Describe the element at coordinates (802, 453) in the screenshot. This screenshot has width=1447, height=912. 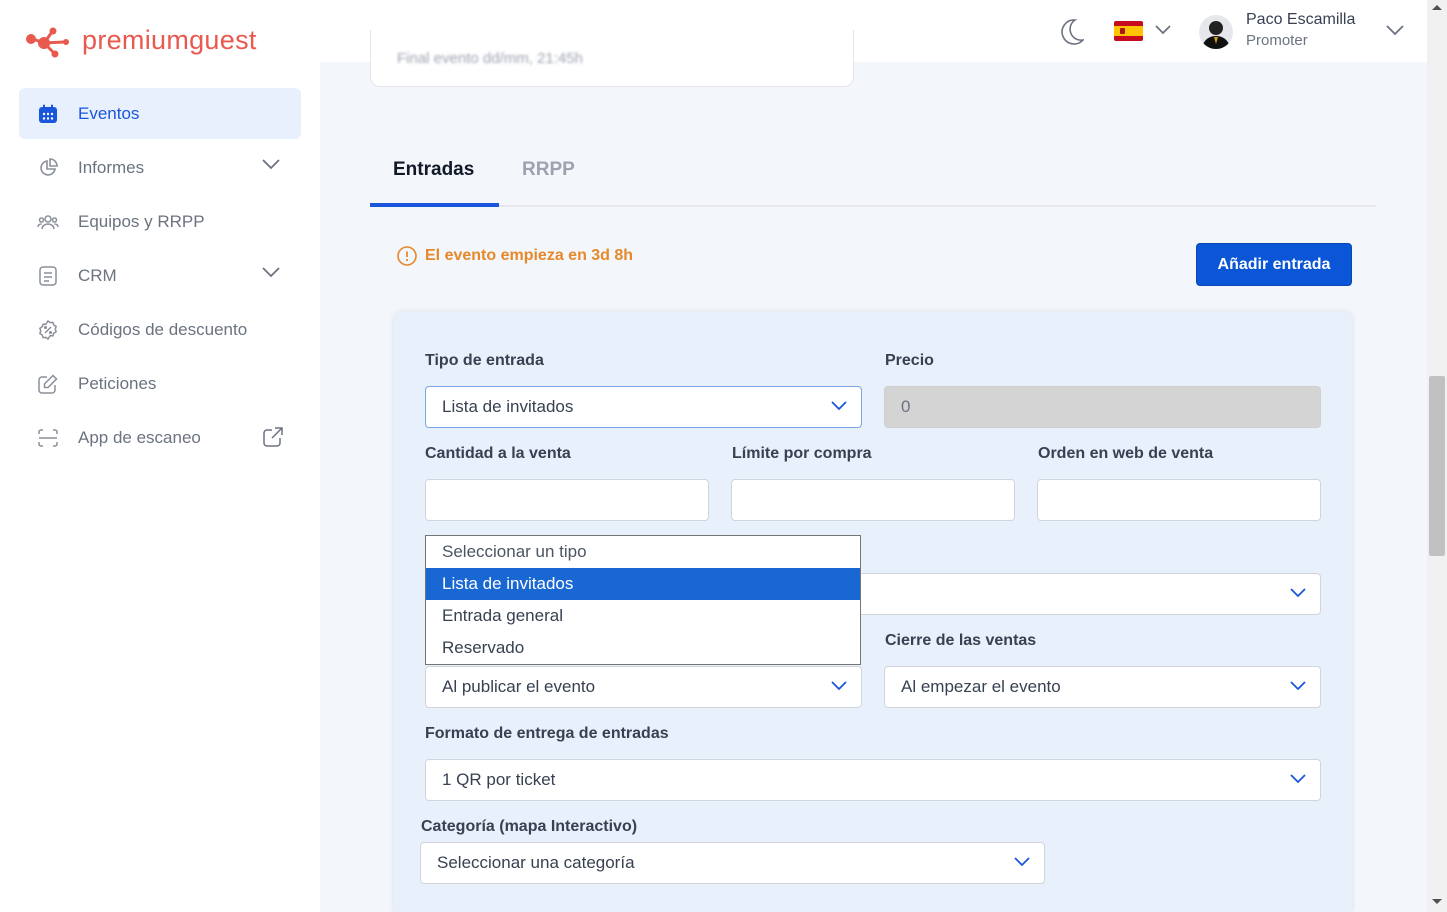
I see `limite-label: Límite por compra` at that location.